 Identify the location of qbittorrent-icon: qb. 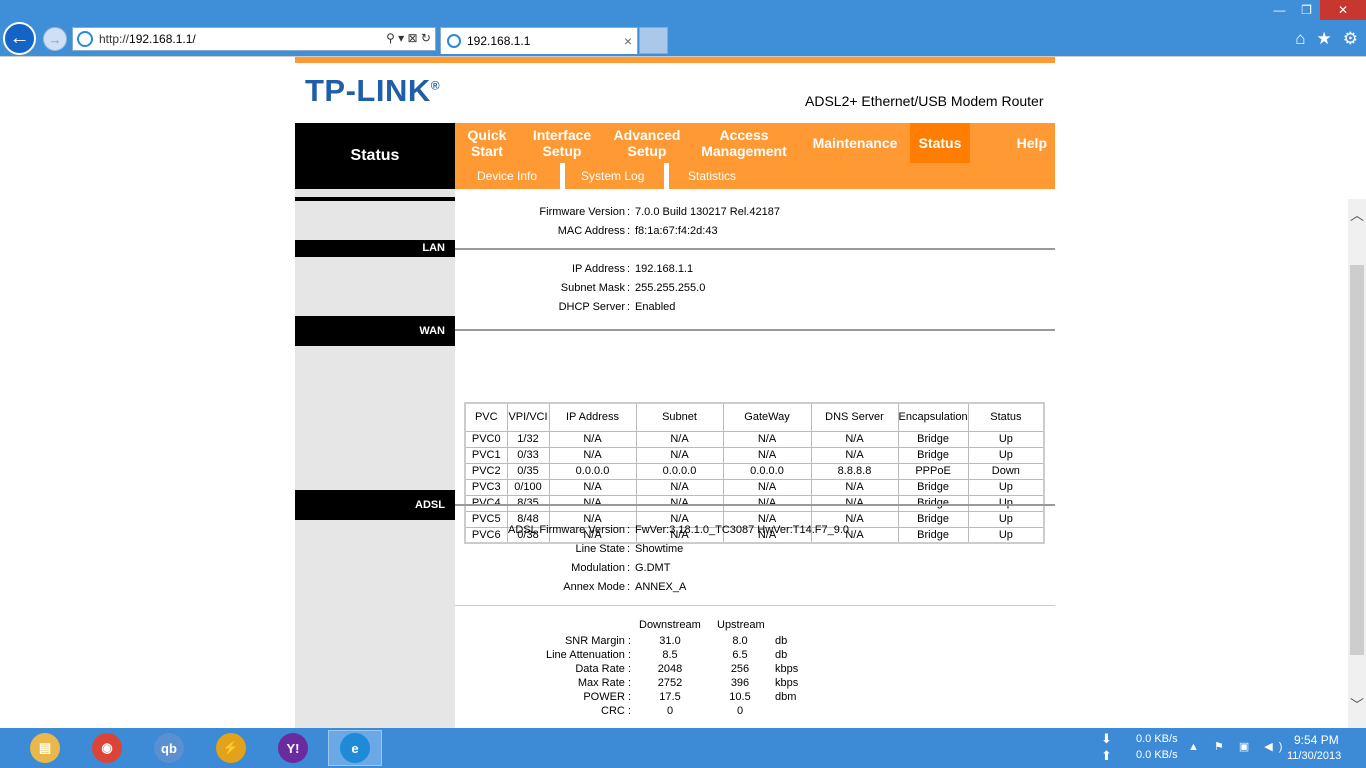
(169, 748).